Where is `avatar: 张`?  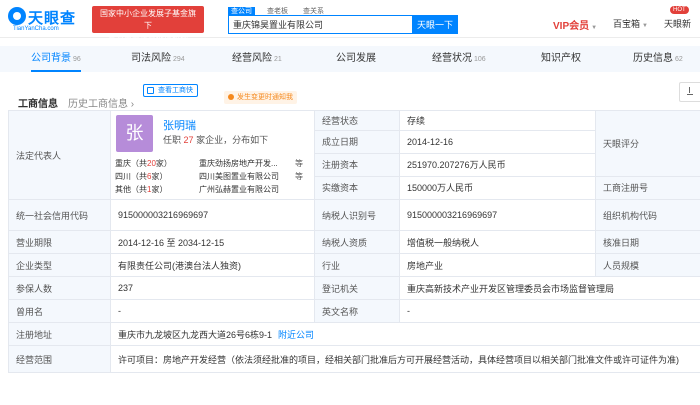 avatar: 张 is located at coordinates (134, 133).